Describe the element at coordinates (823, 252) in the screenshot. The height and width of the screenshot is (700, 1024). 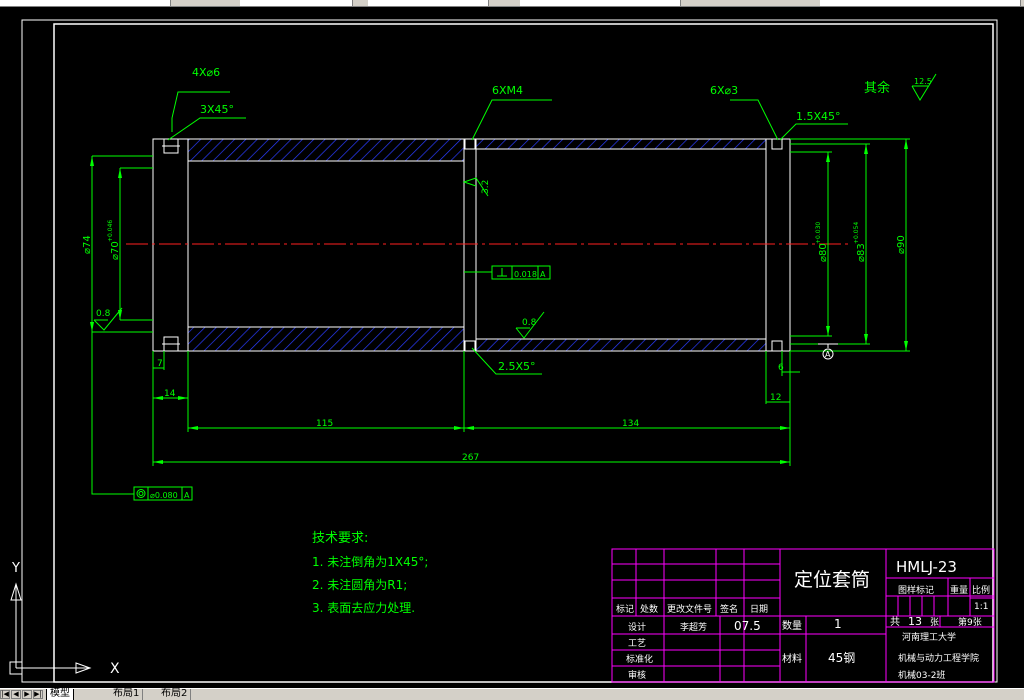
I see `dim-inner-right: ⌀80` at that location.